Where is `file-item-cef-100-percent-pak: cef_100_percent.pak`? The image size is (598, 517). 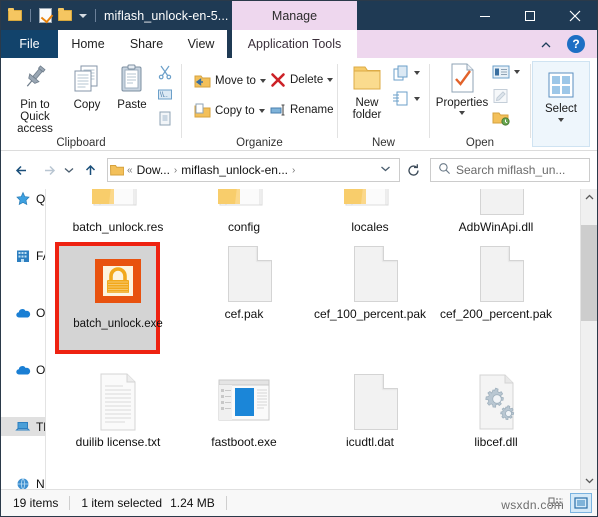 file-item-cef-100-percent-pak: cef_100_percent.pak is located at coordinates (370, 282).